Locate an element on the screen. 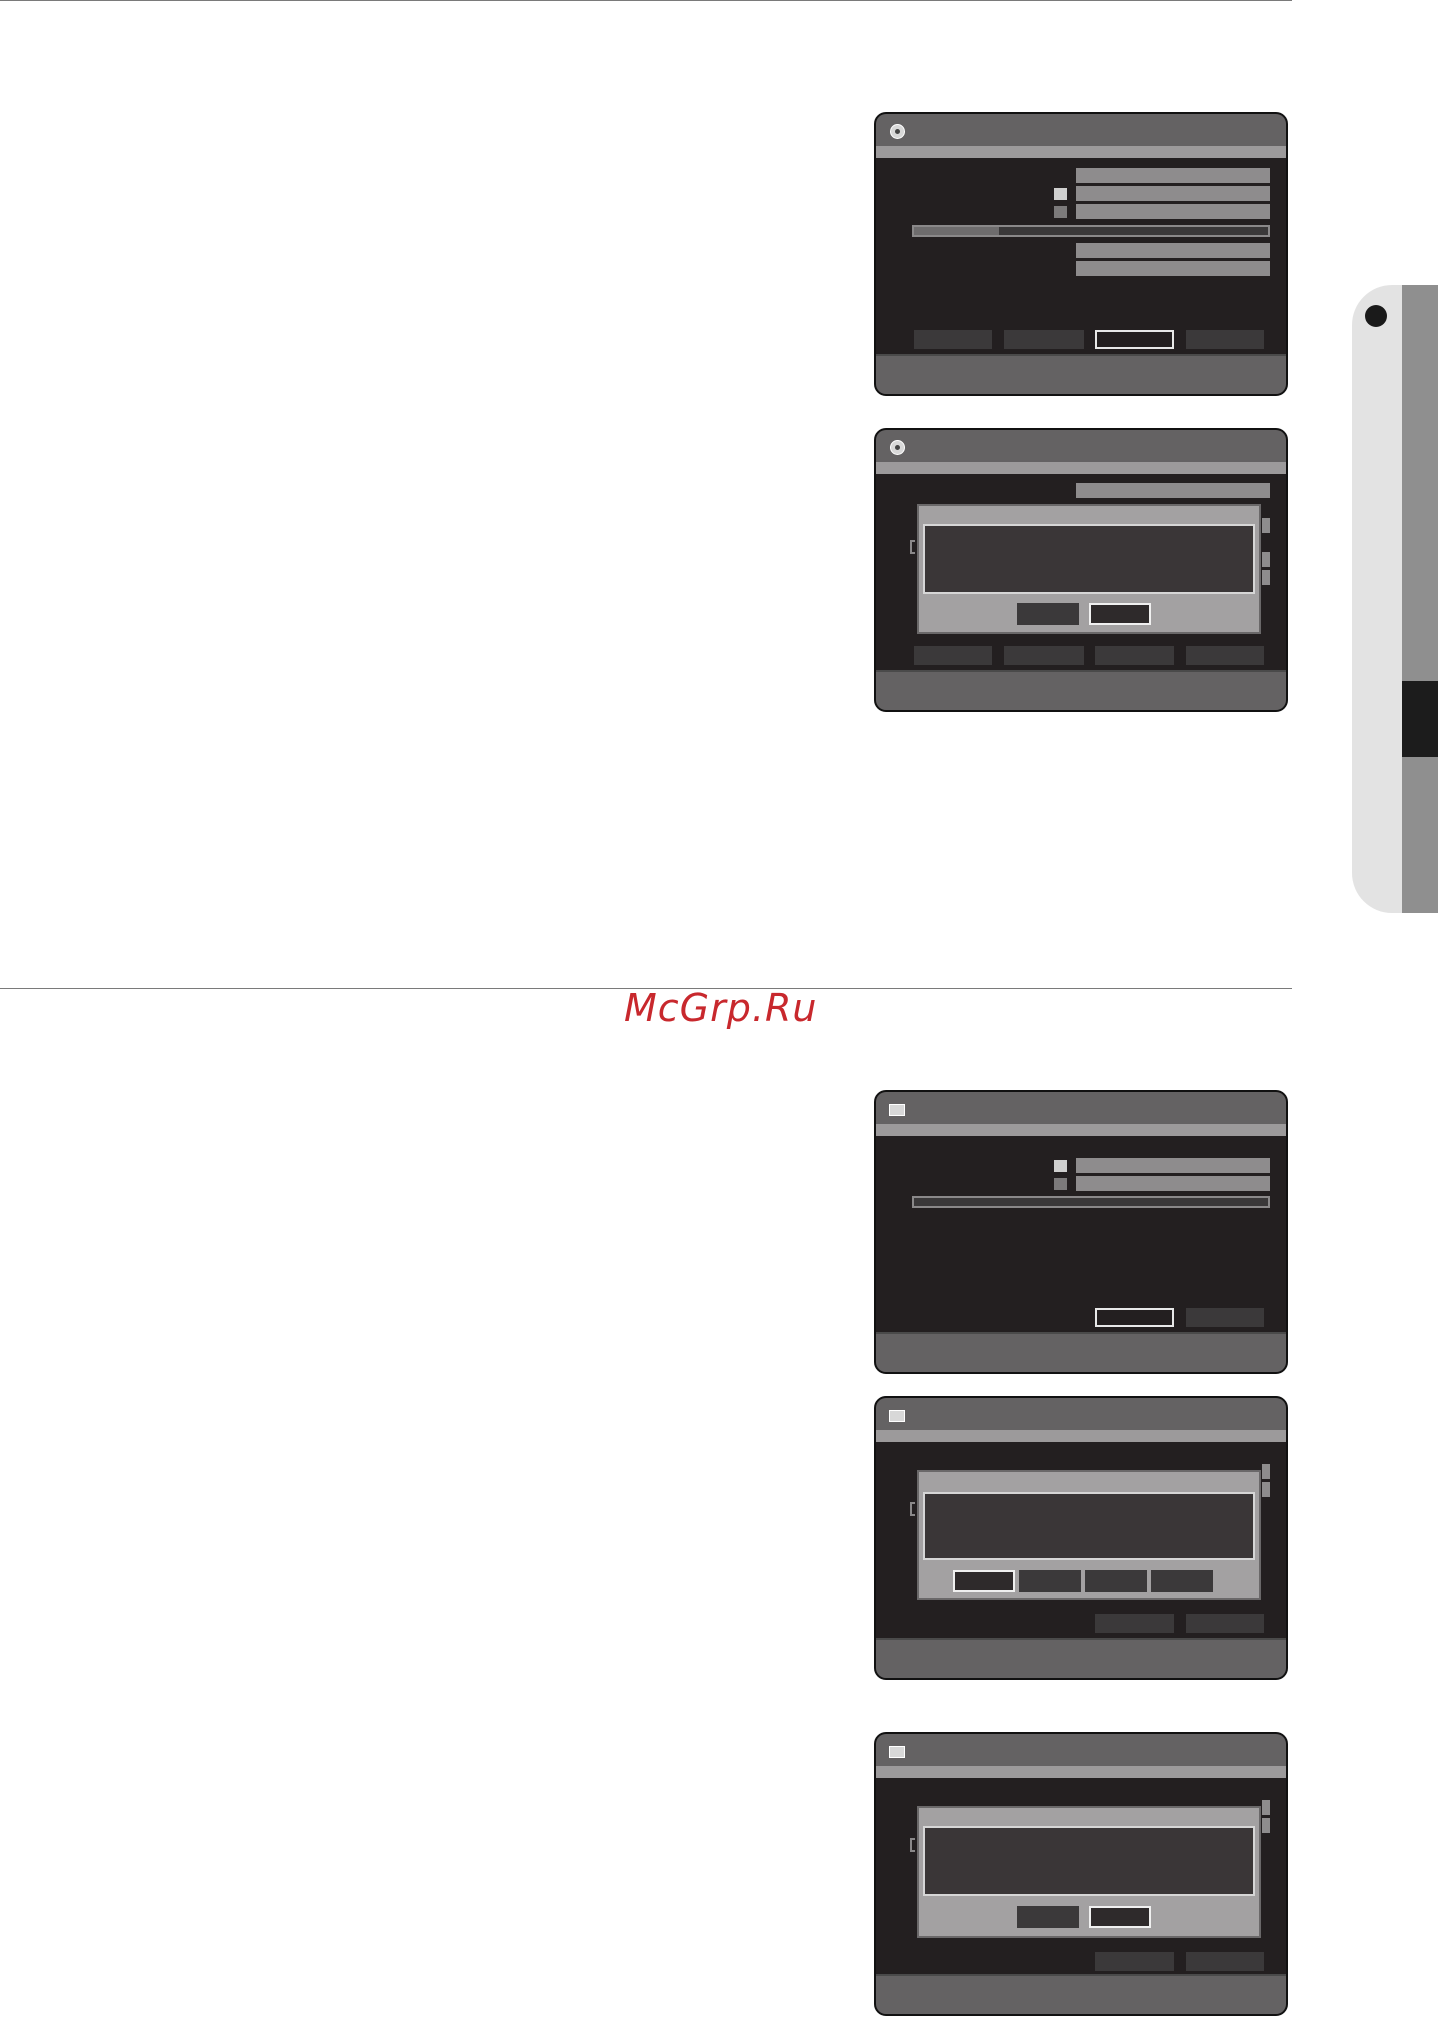  chapter-tab-marker is located at coordinates (1420, 719).